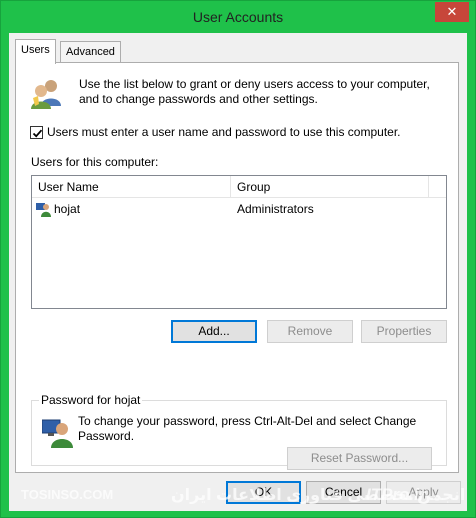 This screenshot has width=476, height=518. I want to click on users-list-header: User Name Group, so click(239, 187).